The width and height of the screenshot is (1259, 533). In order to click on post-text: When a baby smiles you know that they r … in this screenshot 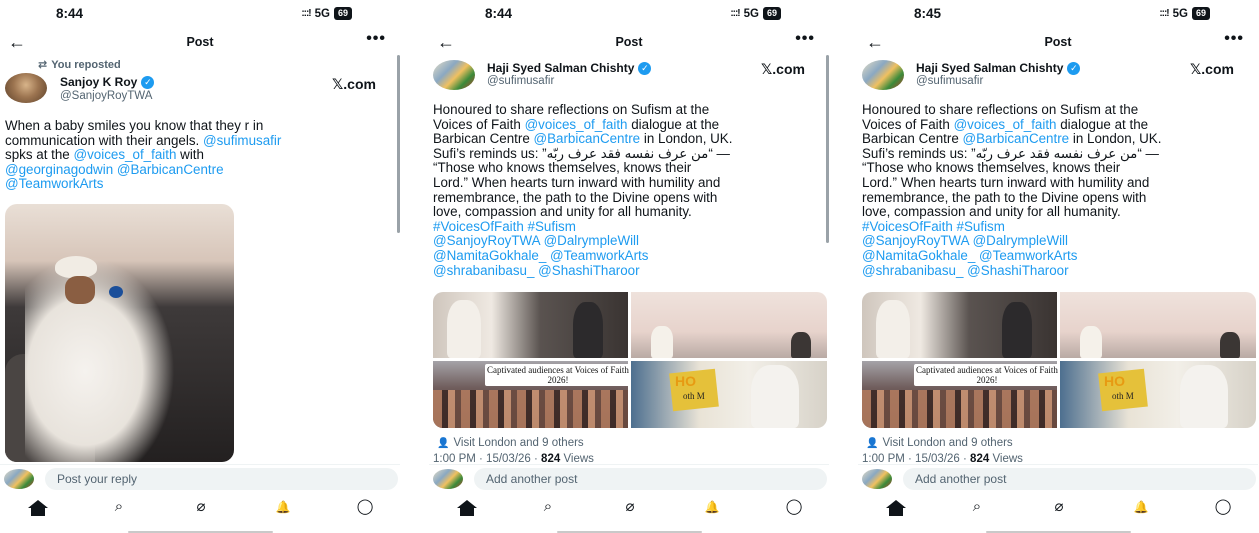, I will do `click(200, 155)`.